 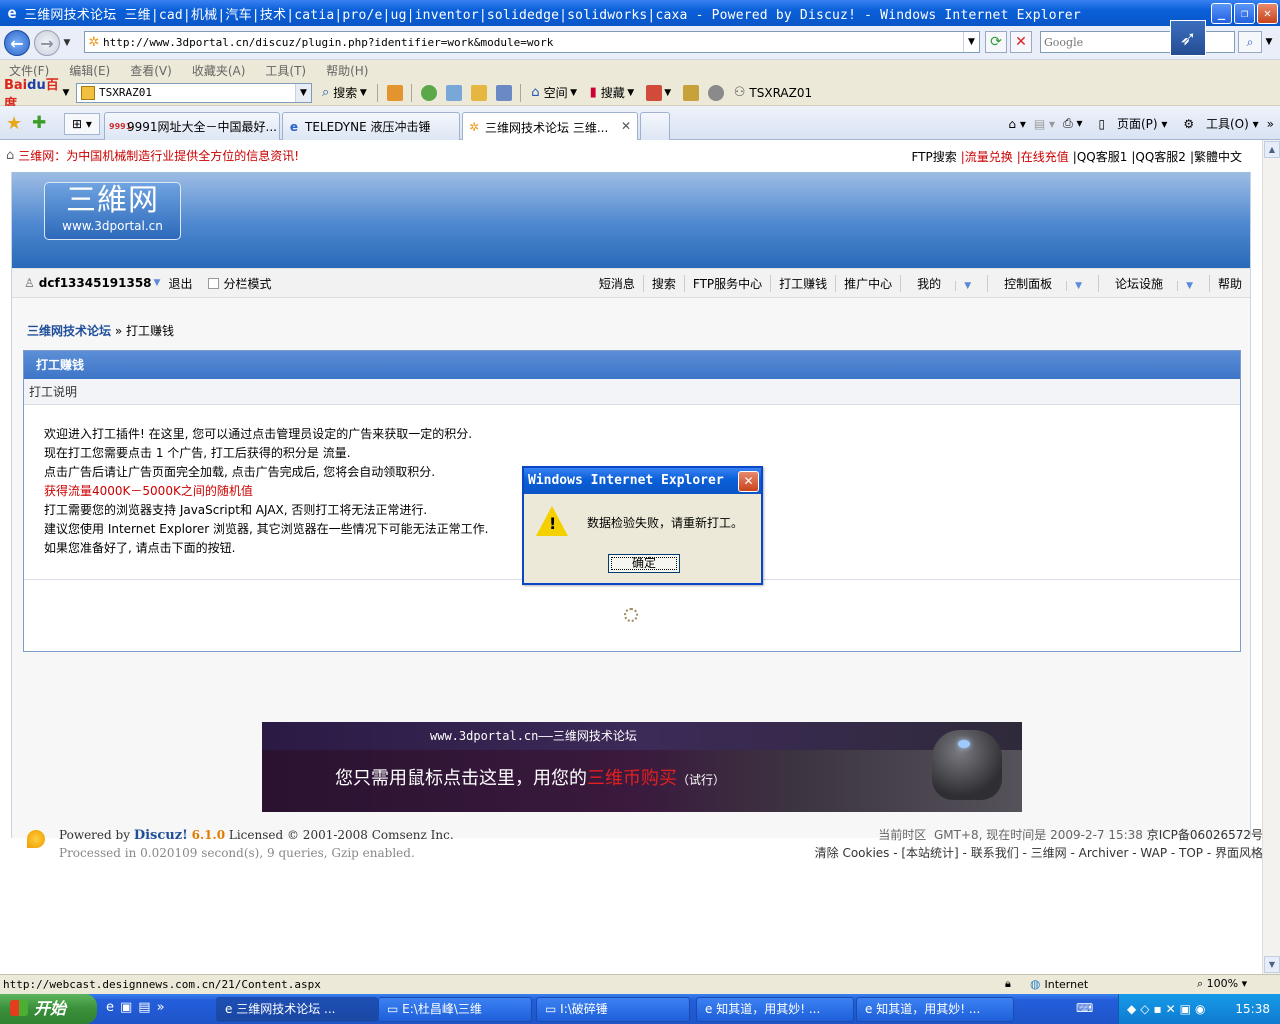 What do you see at coordinates (89, 70) in the screenshot?
I see `menu-edit: 编辑(E)` at bounding box center [89, 70].